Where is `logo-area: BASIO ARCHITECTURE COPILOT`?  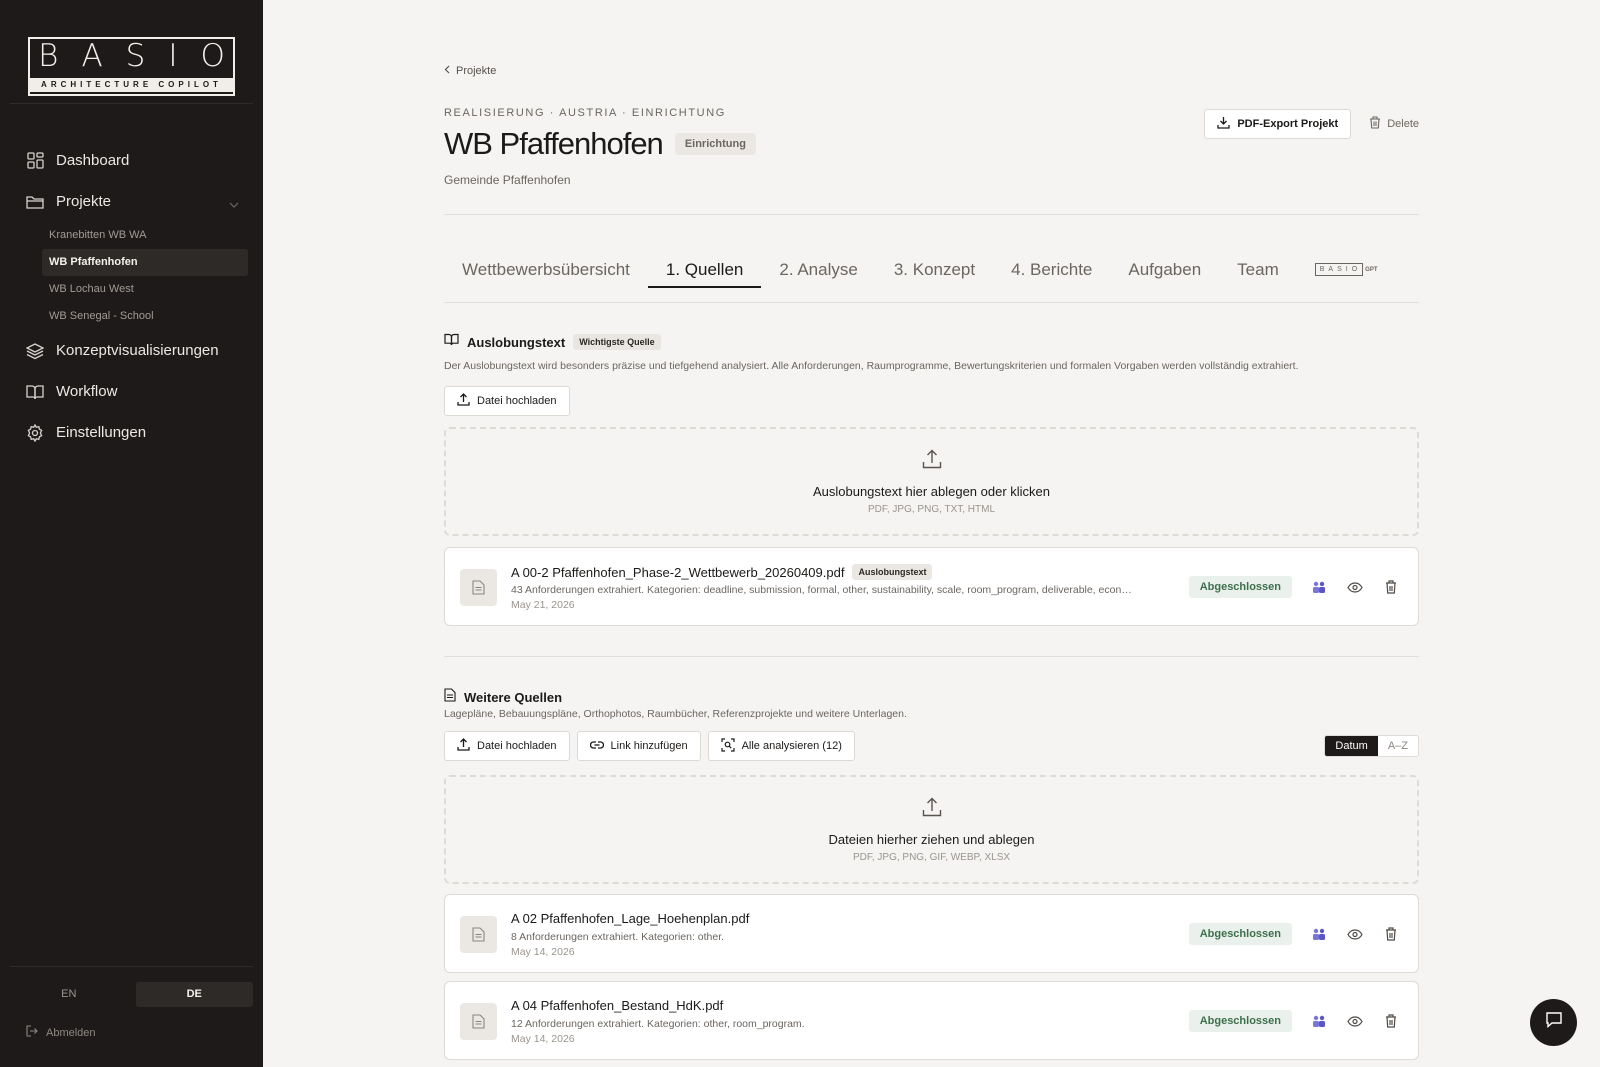
logo-area: BASIO ARCHITECTURE COPILOT is located at coordinates (131, 52).